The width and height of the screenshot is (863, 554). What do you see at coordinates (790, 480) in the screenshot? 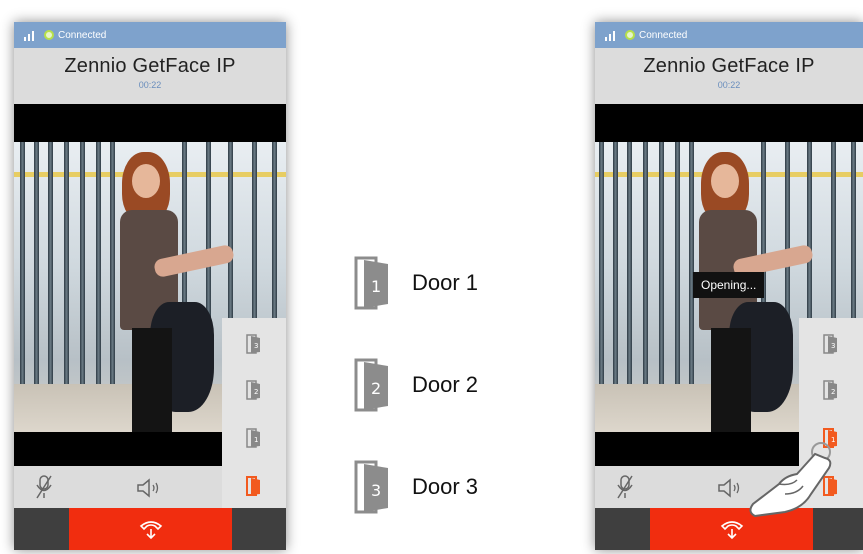
I see `hand-pointer-icon` at bounding box center [790, 480].